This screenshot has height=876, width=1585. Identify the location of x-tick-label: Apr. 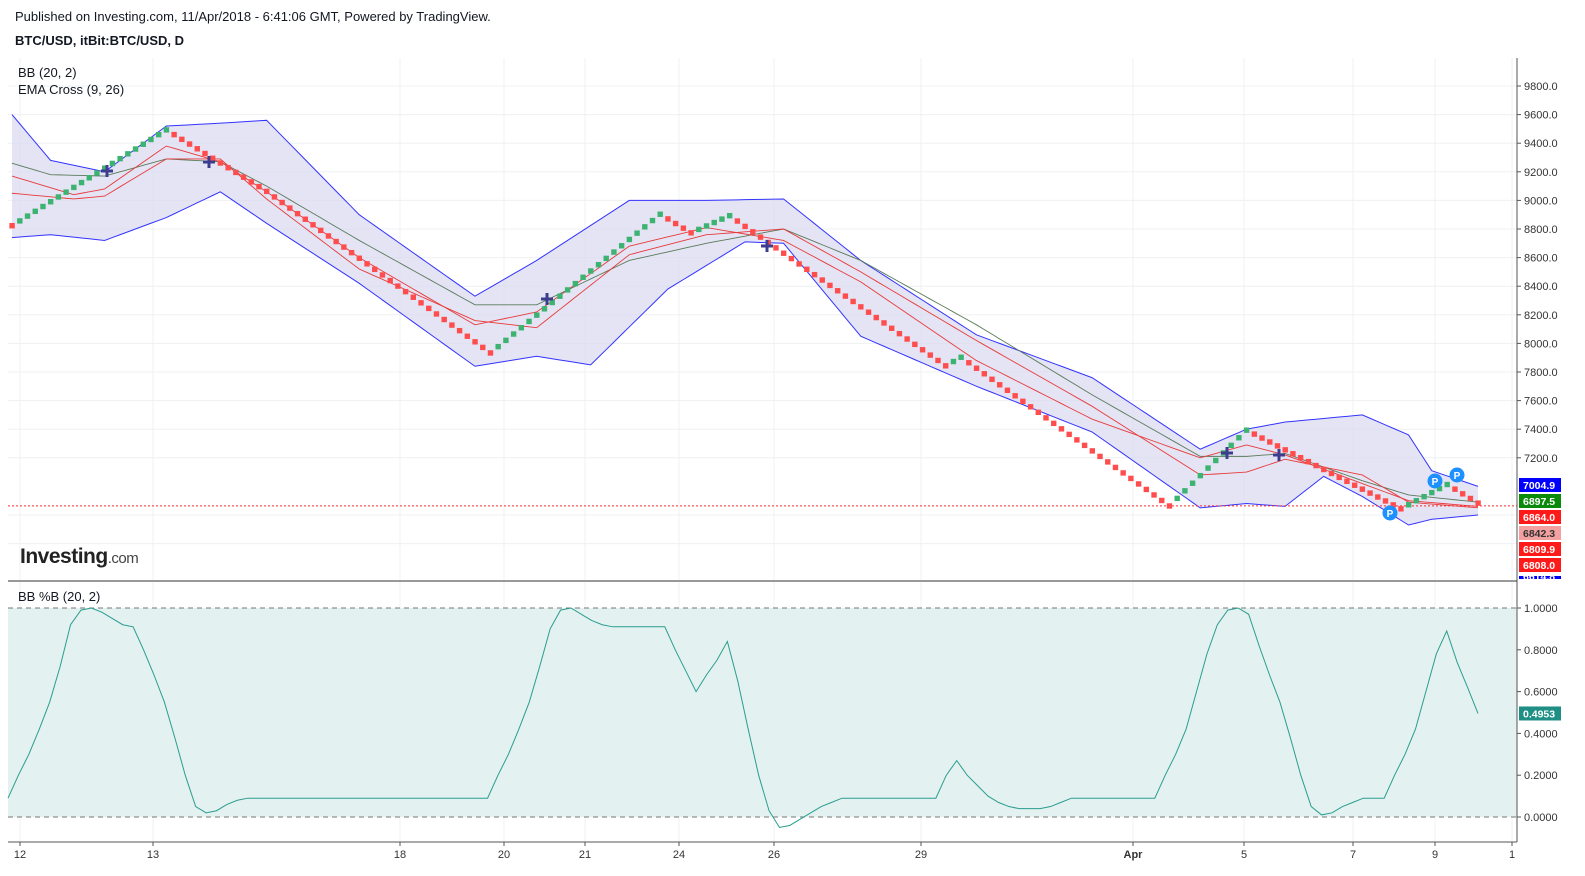
(1134, 855).